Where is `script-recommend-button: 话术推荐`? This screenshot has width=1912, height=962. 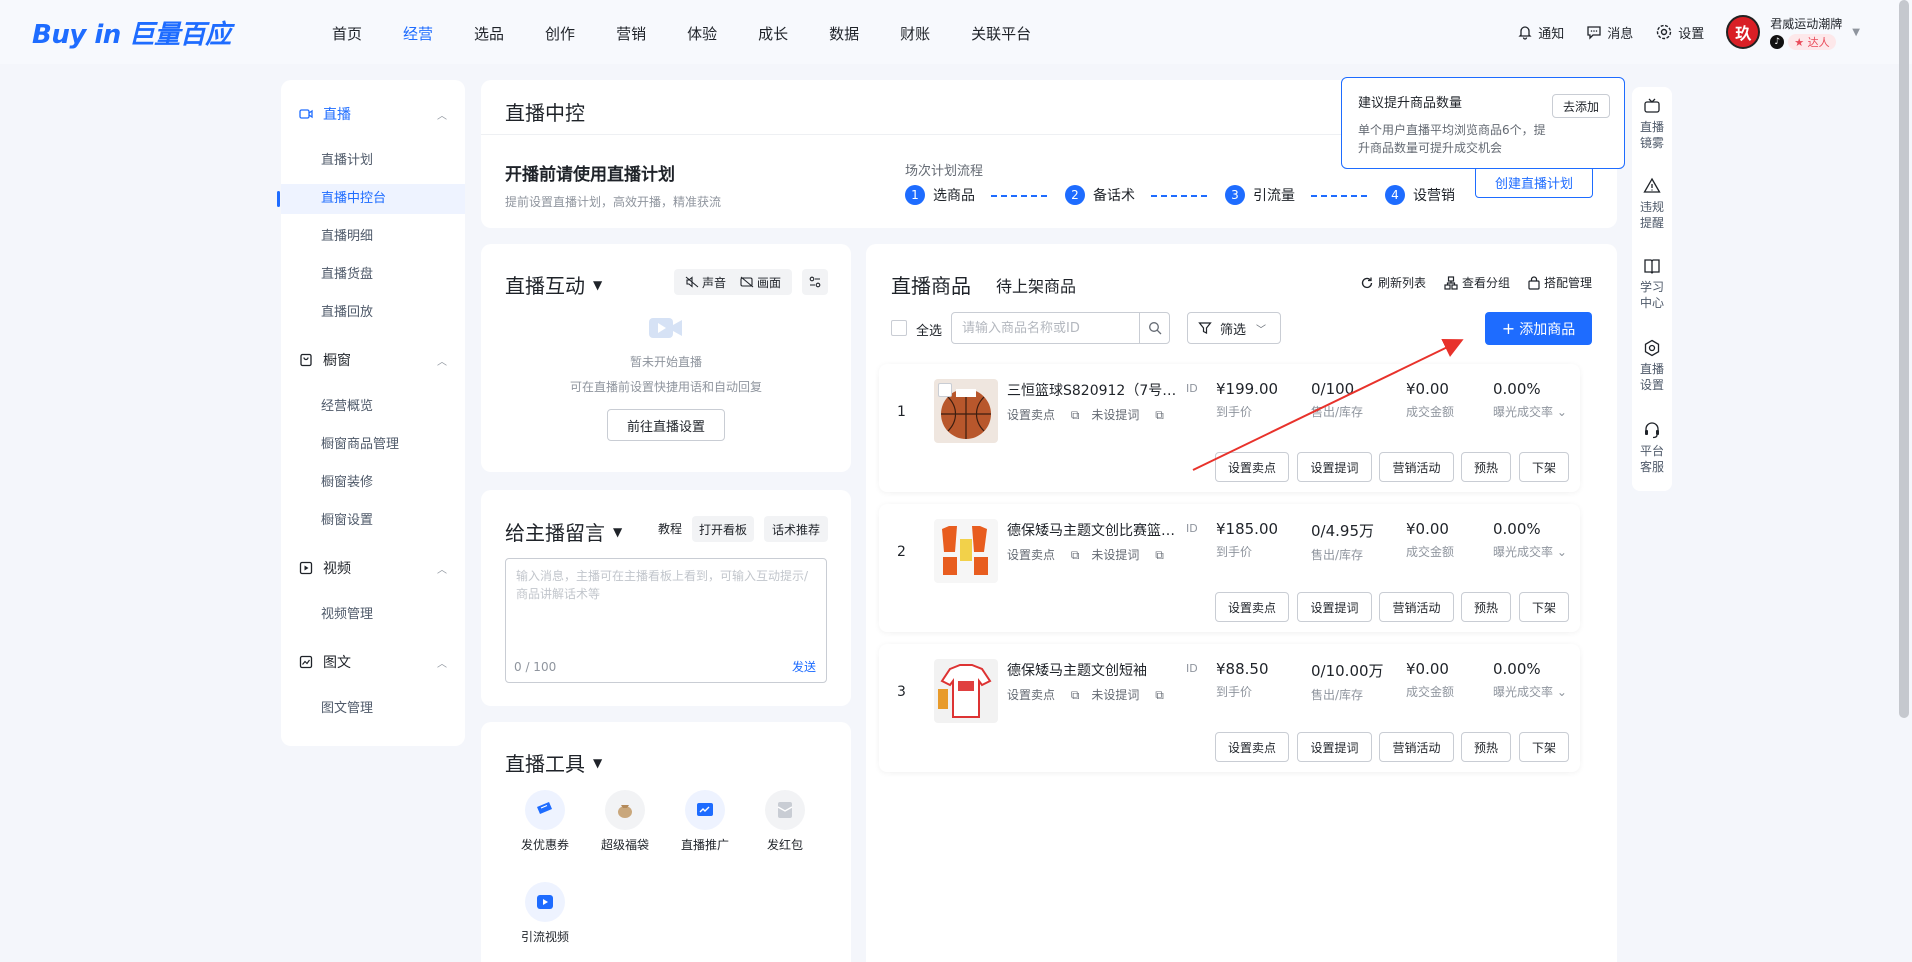
script-recommend-button: 话术推荐 is located at coordinates (796, 529).